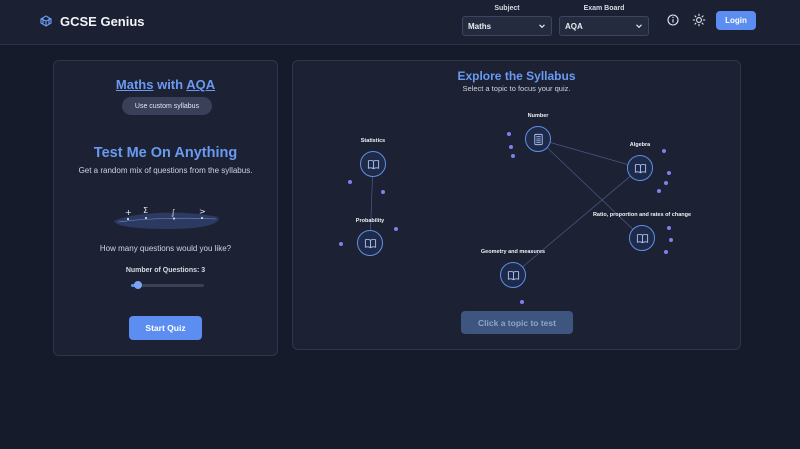 Image resolution: width=800 pixels, height=449 pixels. What do you see at coordinates (200, 84) in the screenshot?
I see `course-board-link: AQA` at bounding box center [200, 84].